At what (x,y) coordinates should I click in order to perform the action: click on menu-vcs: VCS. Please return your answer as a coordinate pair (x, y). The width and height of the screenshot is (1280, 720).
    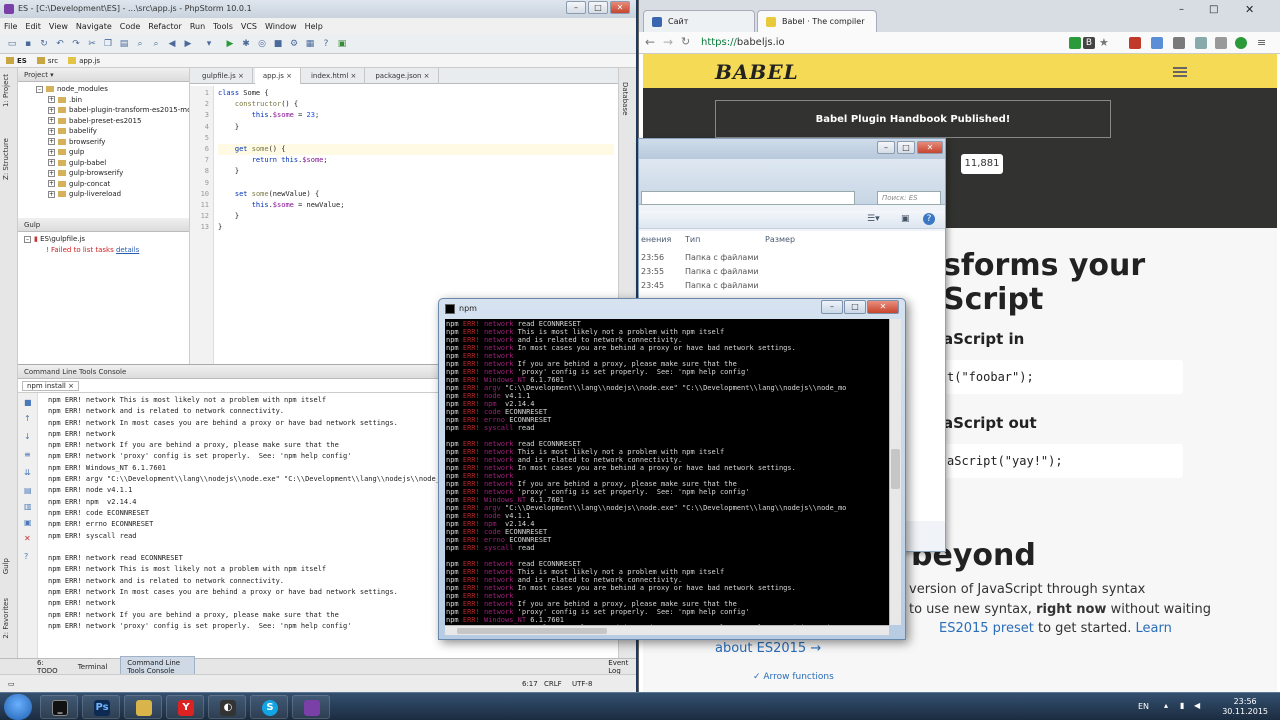
    Looking at the image, I should click on (249, 26).